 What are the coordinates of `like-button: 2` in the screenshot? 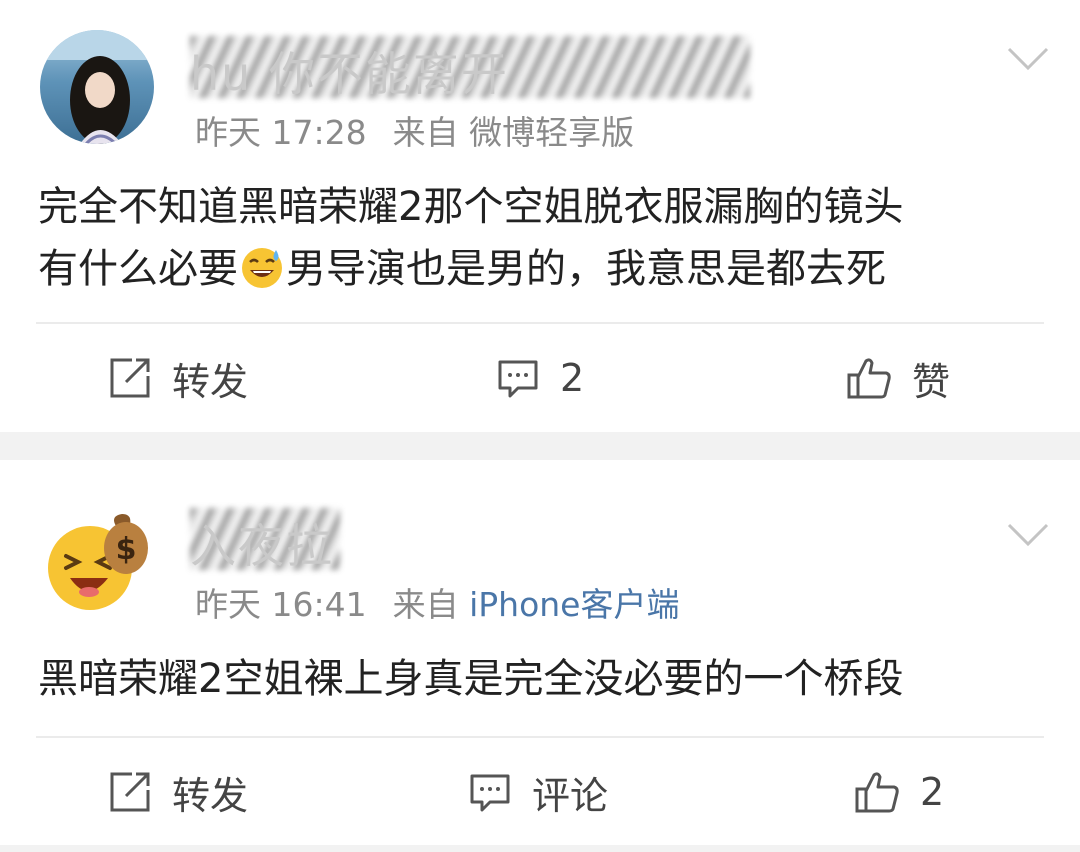 It's located at (899, 792).